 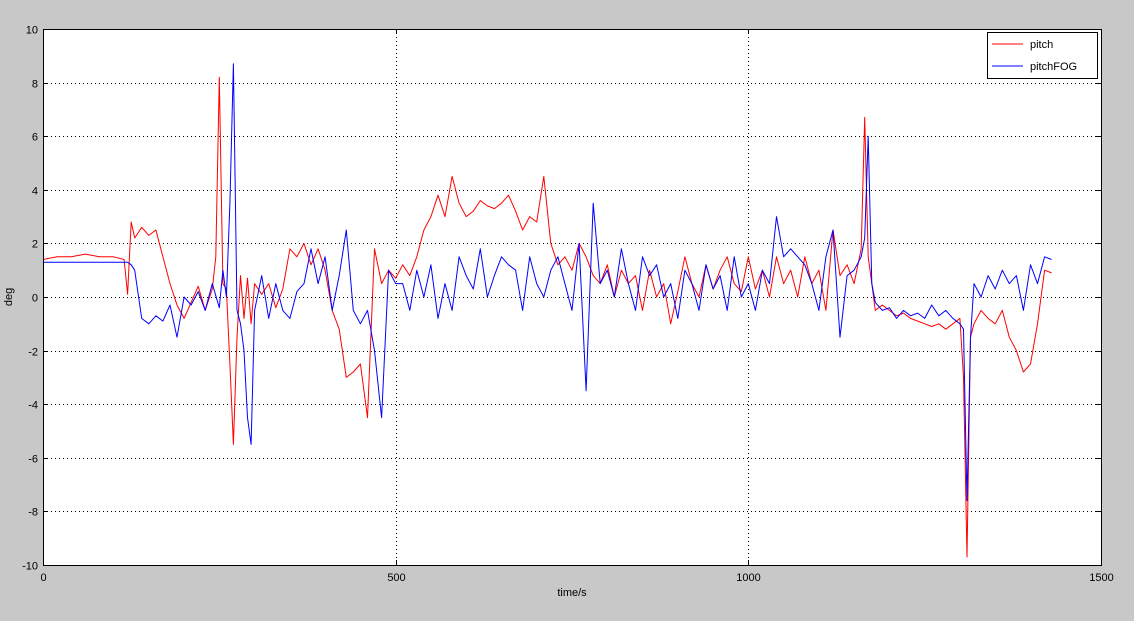 I want to click on legend-label-pitch: pitch, so click(x=1041, y=45).